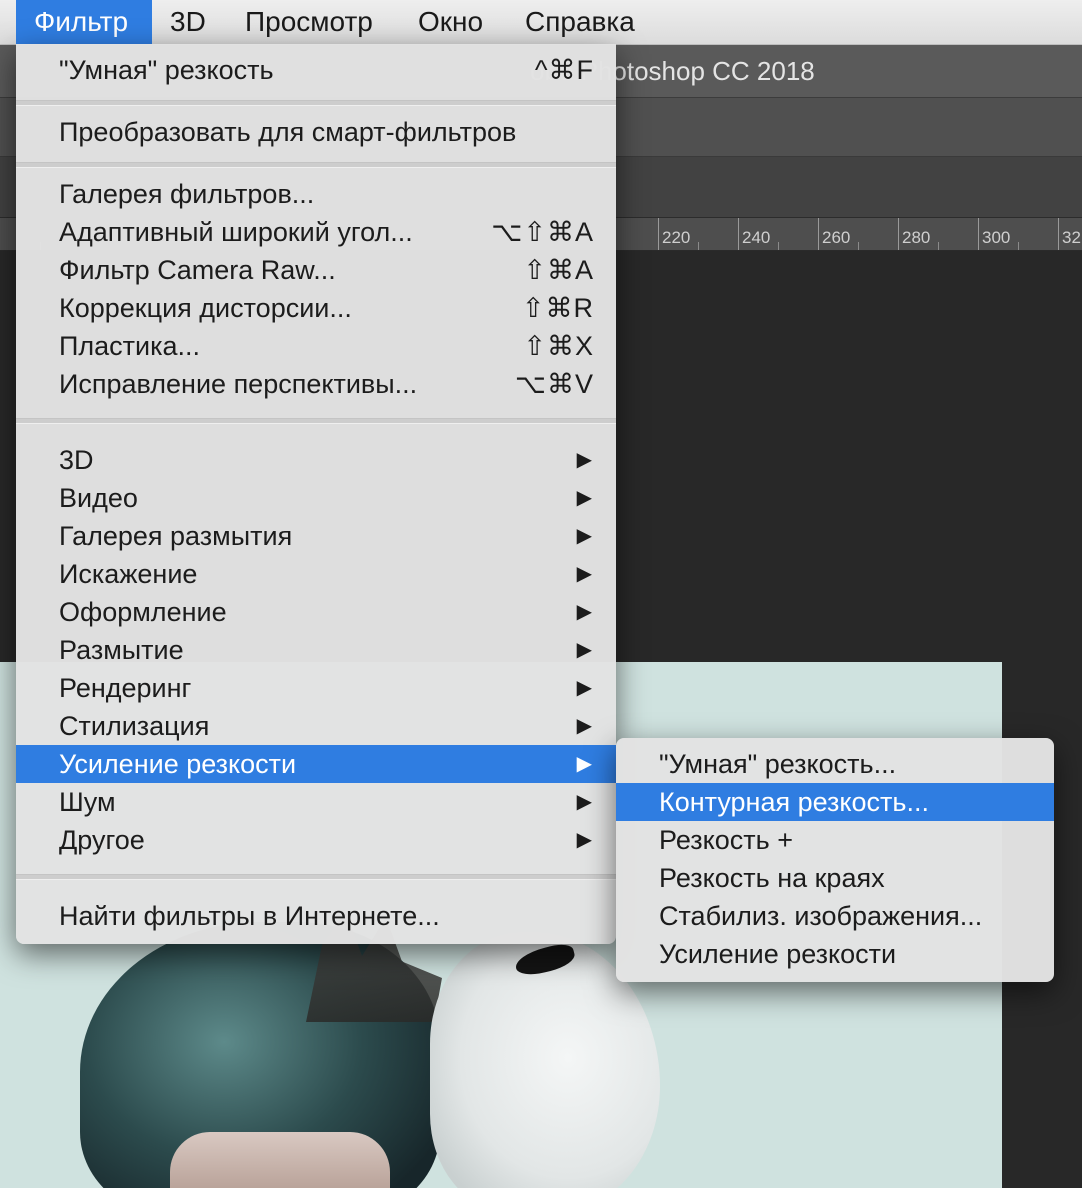  I want to click on ruler-label: 300, so click(994, 234).